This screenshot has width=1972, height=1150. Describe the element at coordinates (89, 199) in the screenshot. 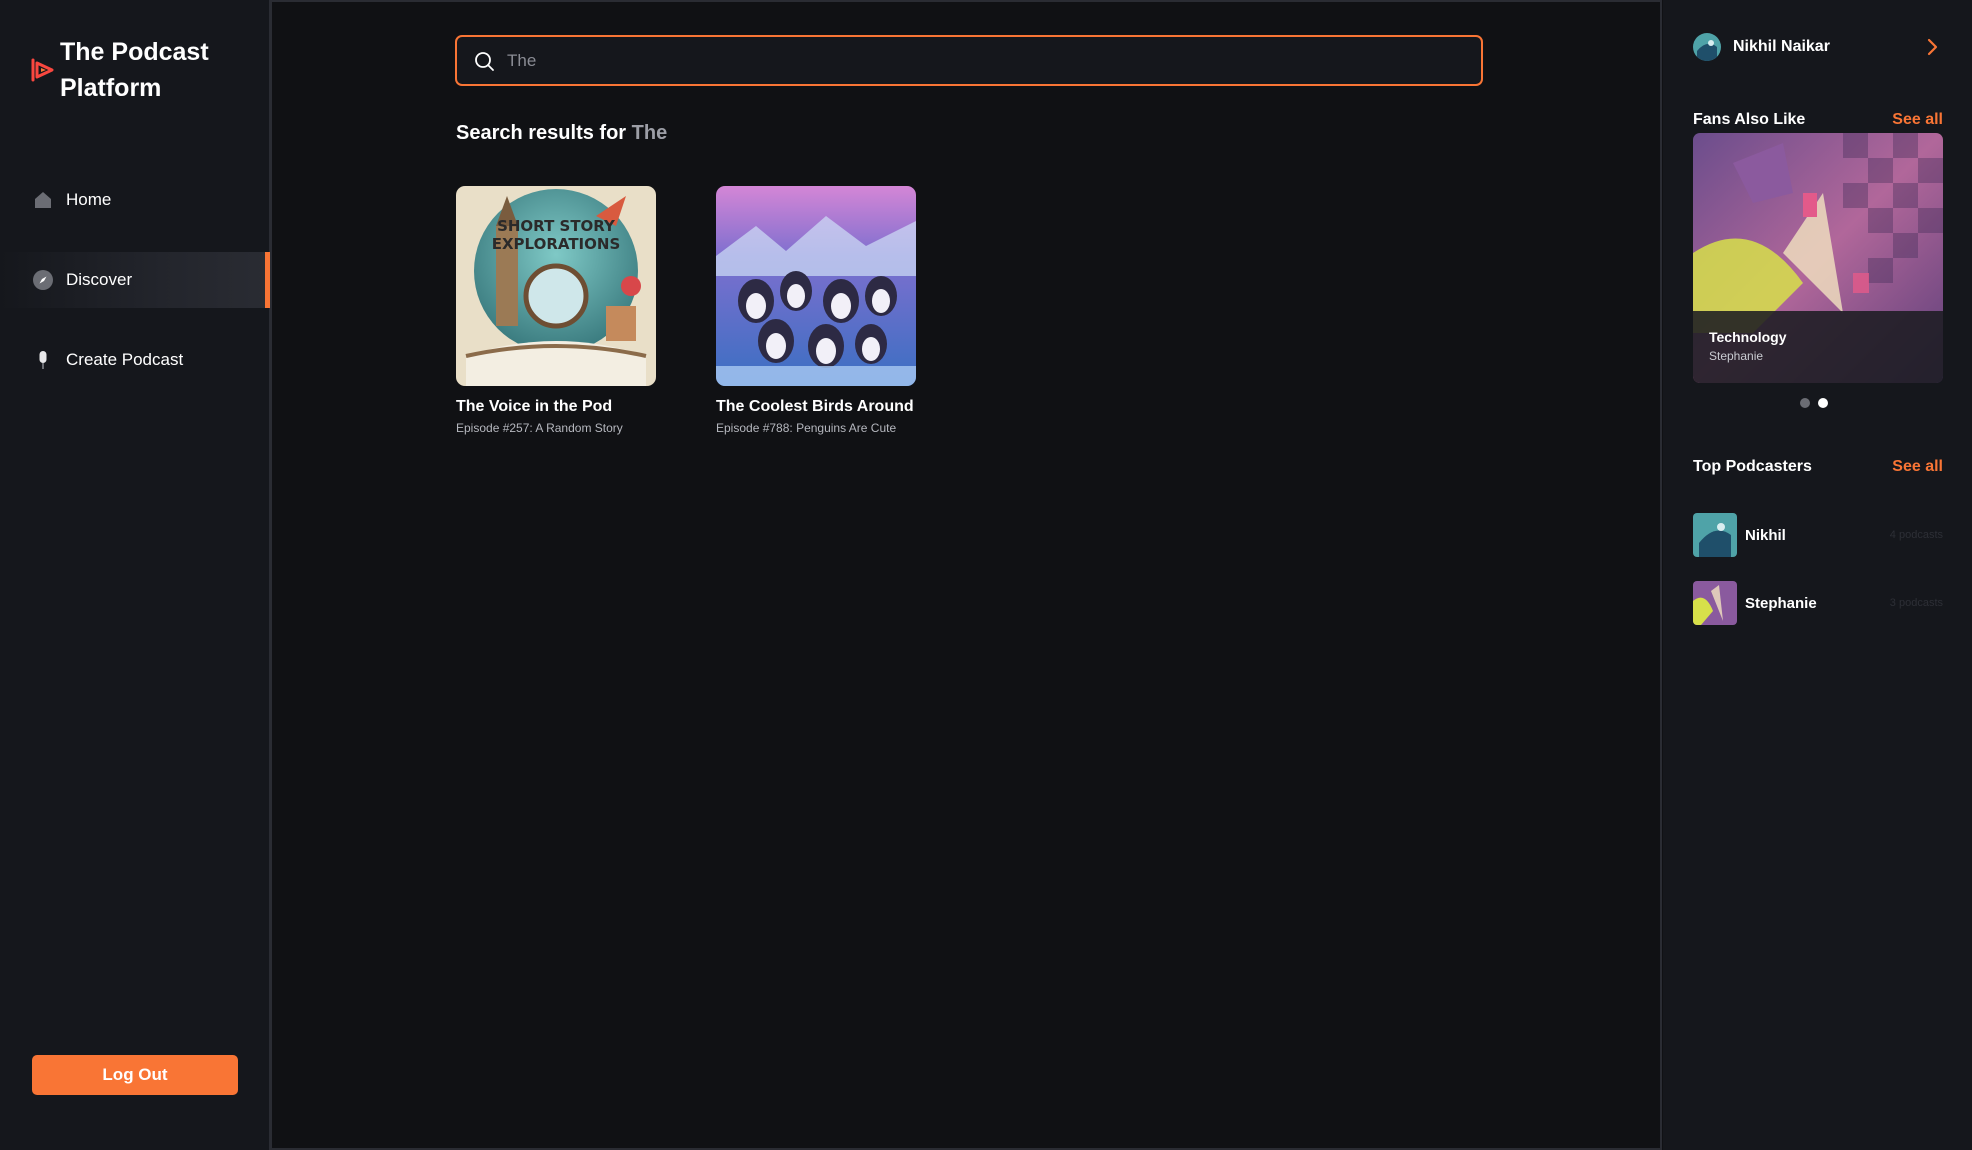

I see `nav-item-label: Home` at that location.